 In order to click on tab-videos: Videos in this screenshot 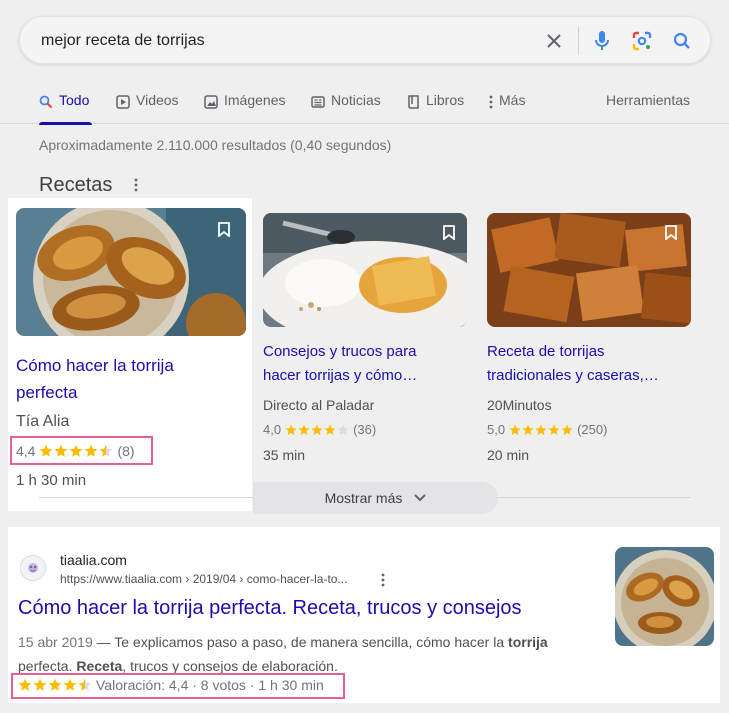, I will do `click(147, 108)`.